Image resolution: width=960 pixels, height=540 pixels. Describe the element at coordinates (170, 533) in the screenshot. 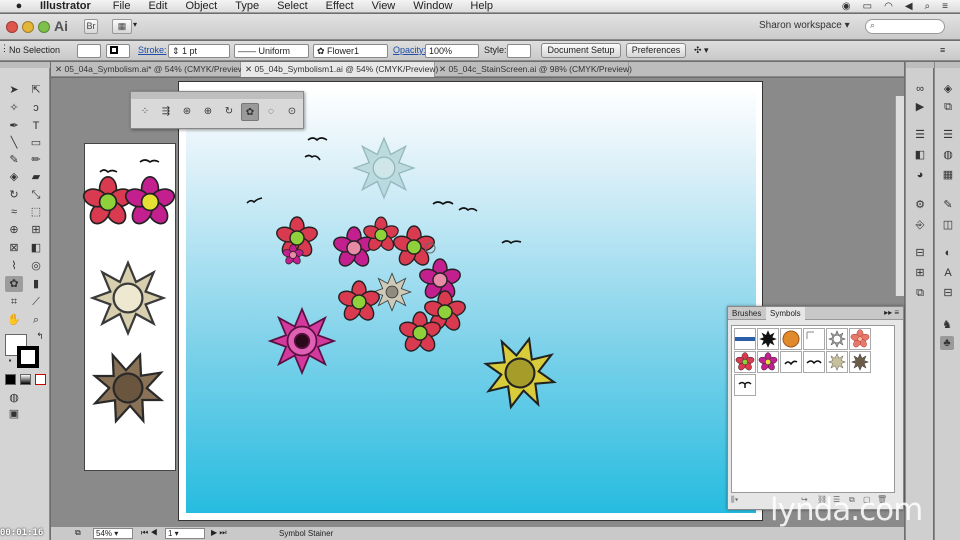

I see `artboard-number-value: 1` at that location.